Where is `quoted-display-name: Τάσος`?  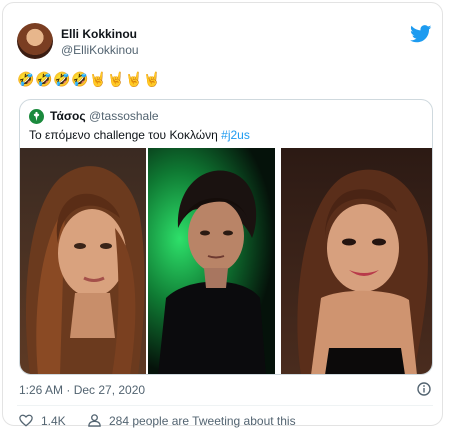 quoted-display-name: Τάσος is located at coordinates (68, 116).